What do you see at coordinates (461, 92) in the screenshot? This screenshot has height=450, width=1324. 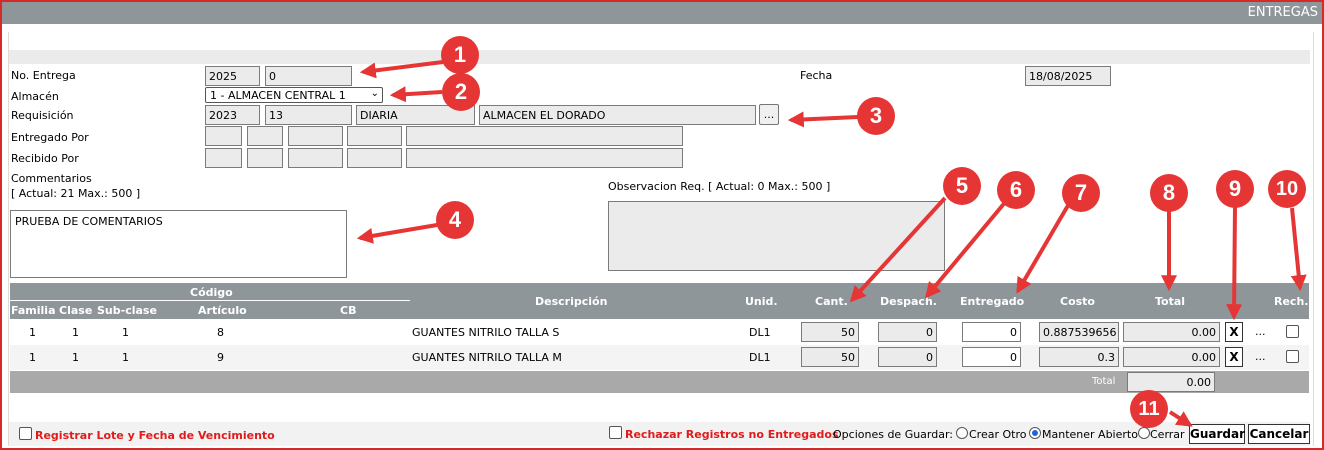 I see `annotation-badge-2: 2` at bounding box center [461, 92].